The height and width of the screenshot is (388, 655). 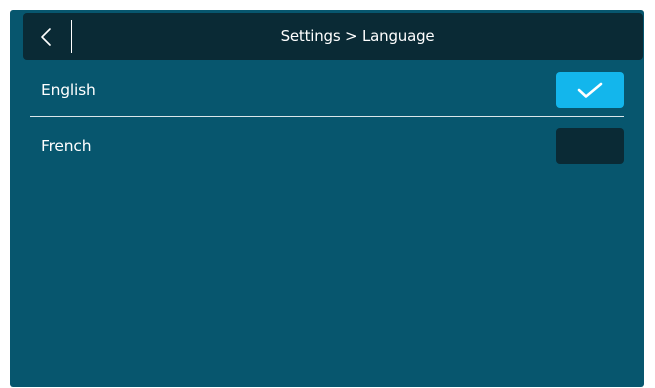 I want to click on back-button, so click(x=47, y=36).